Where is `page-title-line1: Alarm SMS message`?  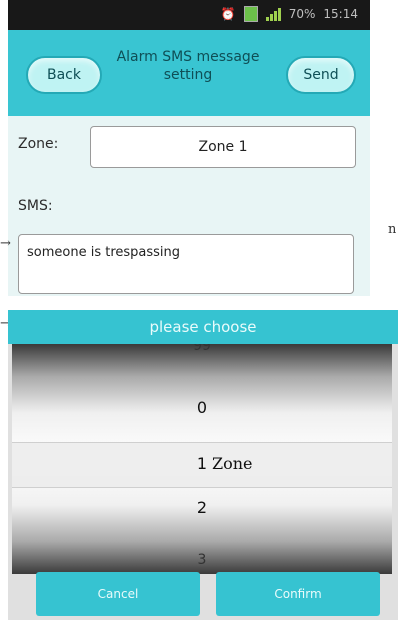
page-title-line1: Alarm SMS message is located at coordinates (188, 57).